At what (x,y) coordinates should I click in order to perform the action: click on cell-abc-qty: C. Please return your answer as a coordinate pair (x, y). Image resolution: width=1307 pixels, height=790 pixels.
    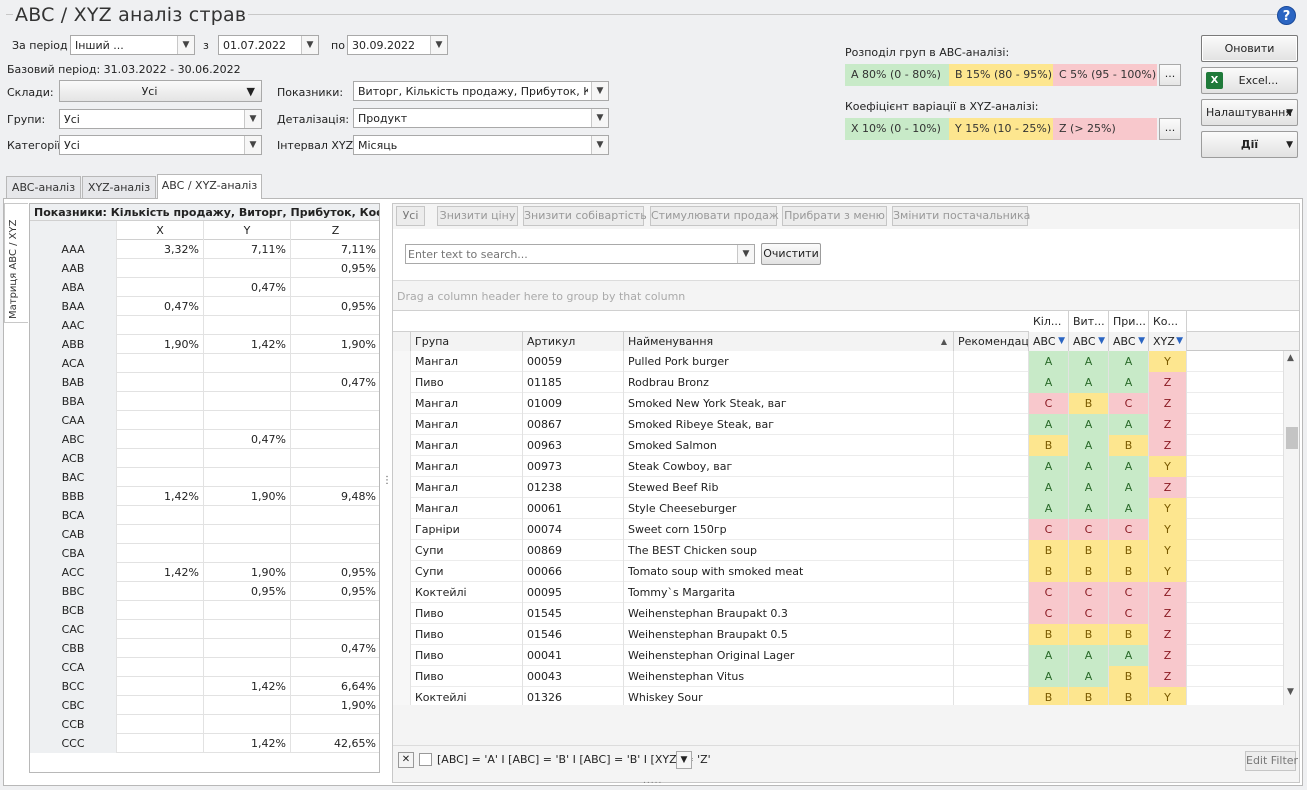
    Looking at the image, I should click on (1049, 613).